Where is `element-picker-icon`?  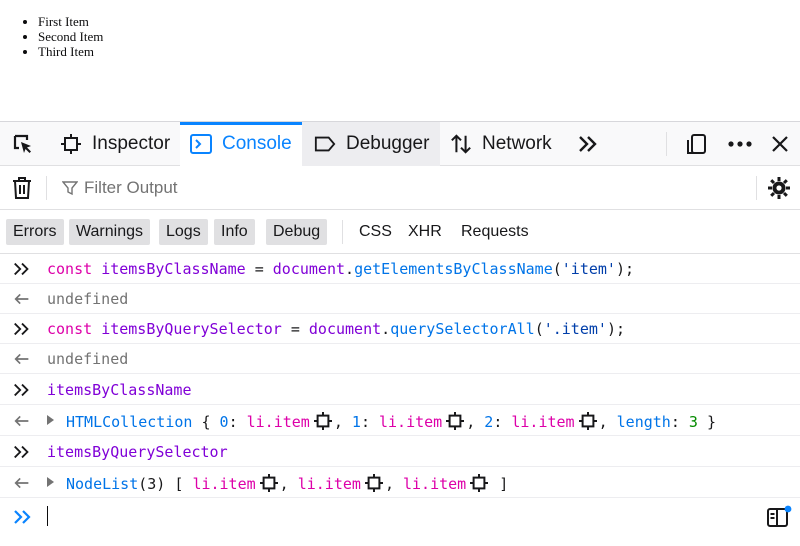 element-picker-icon is located at coordinates (22, 143).